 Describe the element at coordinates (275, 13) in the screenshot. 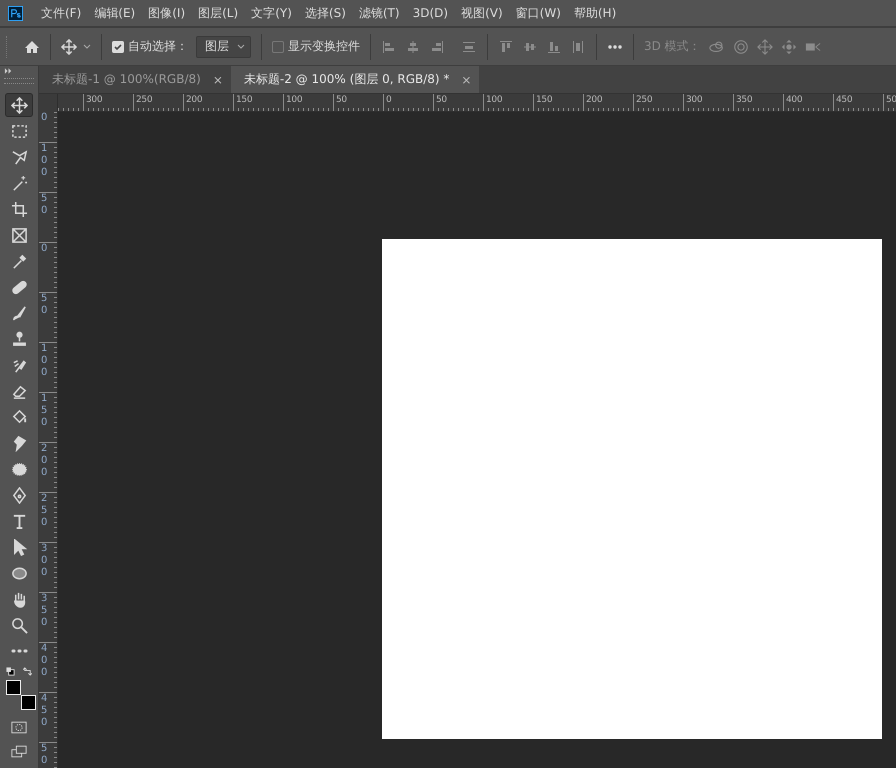

I see `menu-item: 文字(Y)` at that location.